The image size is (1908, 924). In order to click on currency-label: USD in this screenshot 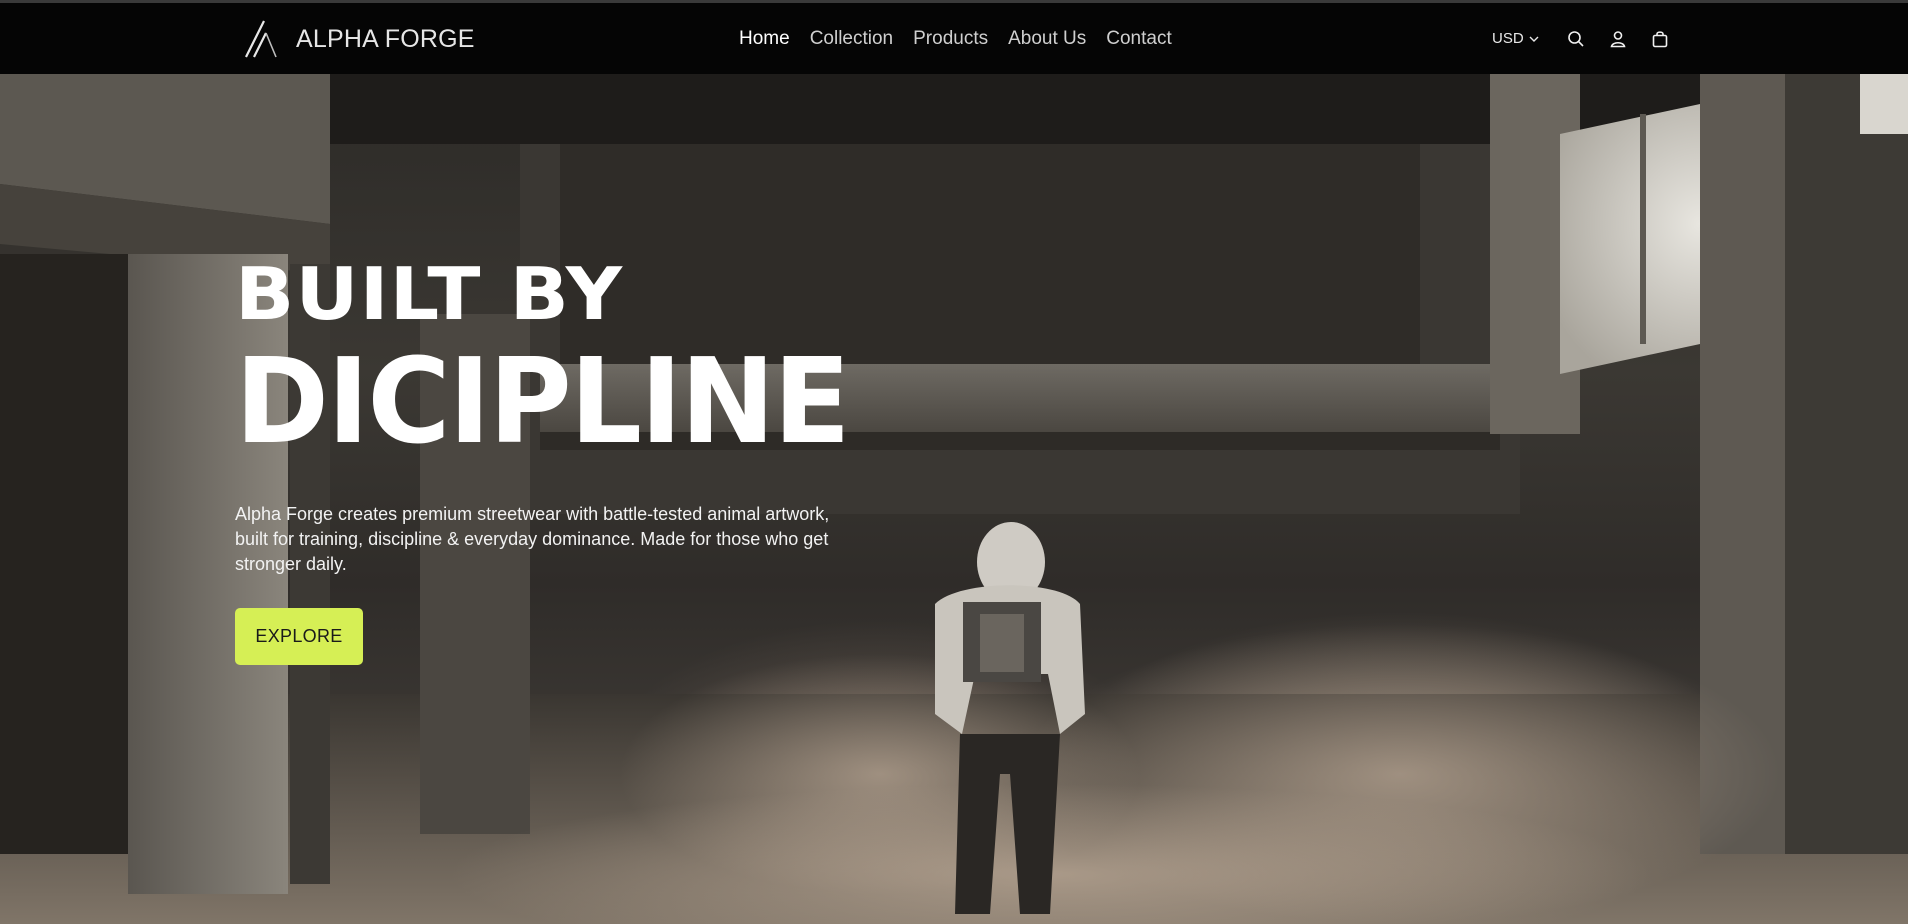, I will do `click(1508, 38)`.